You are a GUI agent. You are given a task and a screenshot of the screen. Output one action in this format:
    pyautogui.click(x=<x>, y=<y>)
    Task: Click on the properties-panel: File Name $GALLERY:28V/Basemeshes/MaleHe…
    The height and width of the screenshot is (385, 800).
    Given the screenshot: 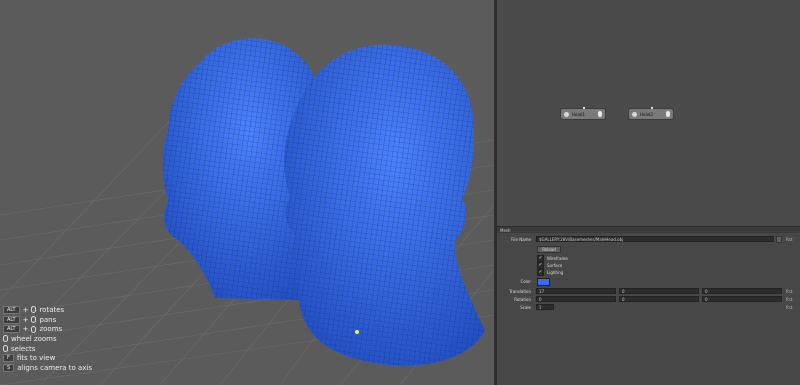 What is the action you would take?
    pyautogui.click(x=648, y=309)
    